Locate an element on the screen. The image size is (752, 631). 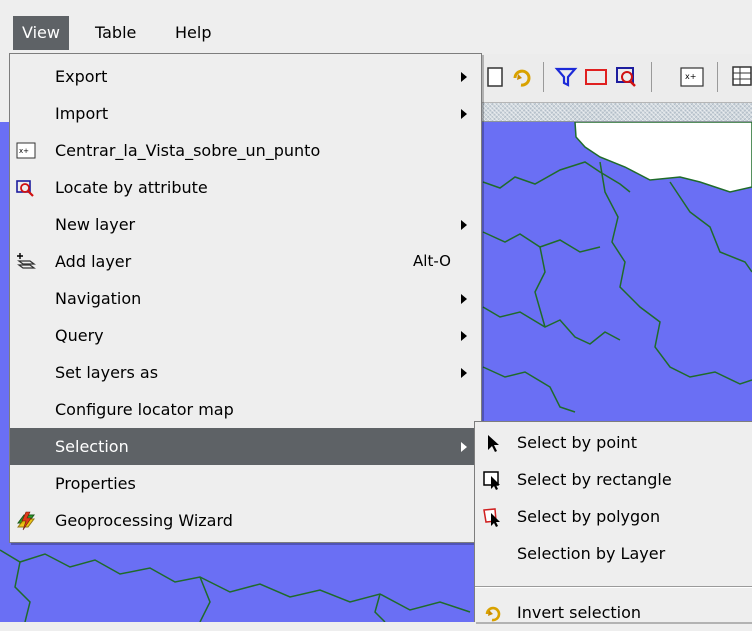
menu-item-label: Selection is located at coordinates (92, 446).